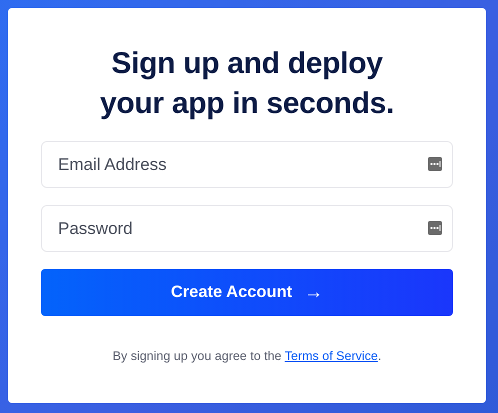  What do you see at coordinates (331, 356) in the screenshot?
I see `terms-link: Terms of Service` at bounding box center [331, 356].